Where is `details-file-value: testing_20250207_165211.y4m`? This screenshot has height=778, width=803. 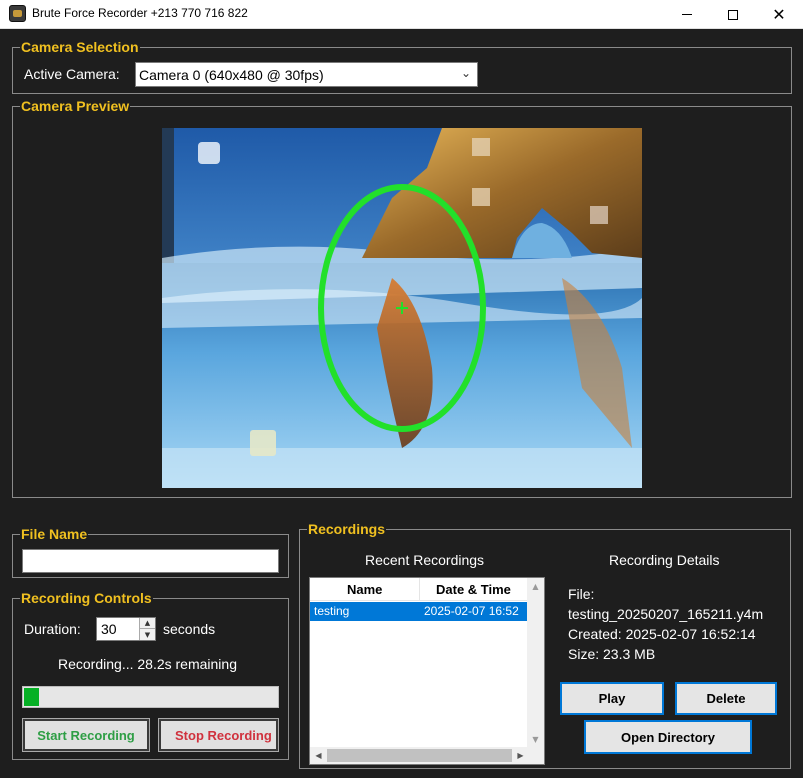 details-file-value: testing_20250207_165211.y4m is located at coordinates (666, 614).